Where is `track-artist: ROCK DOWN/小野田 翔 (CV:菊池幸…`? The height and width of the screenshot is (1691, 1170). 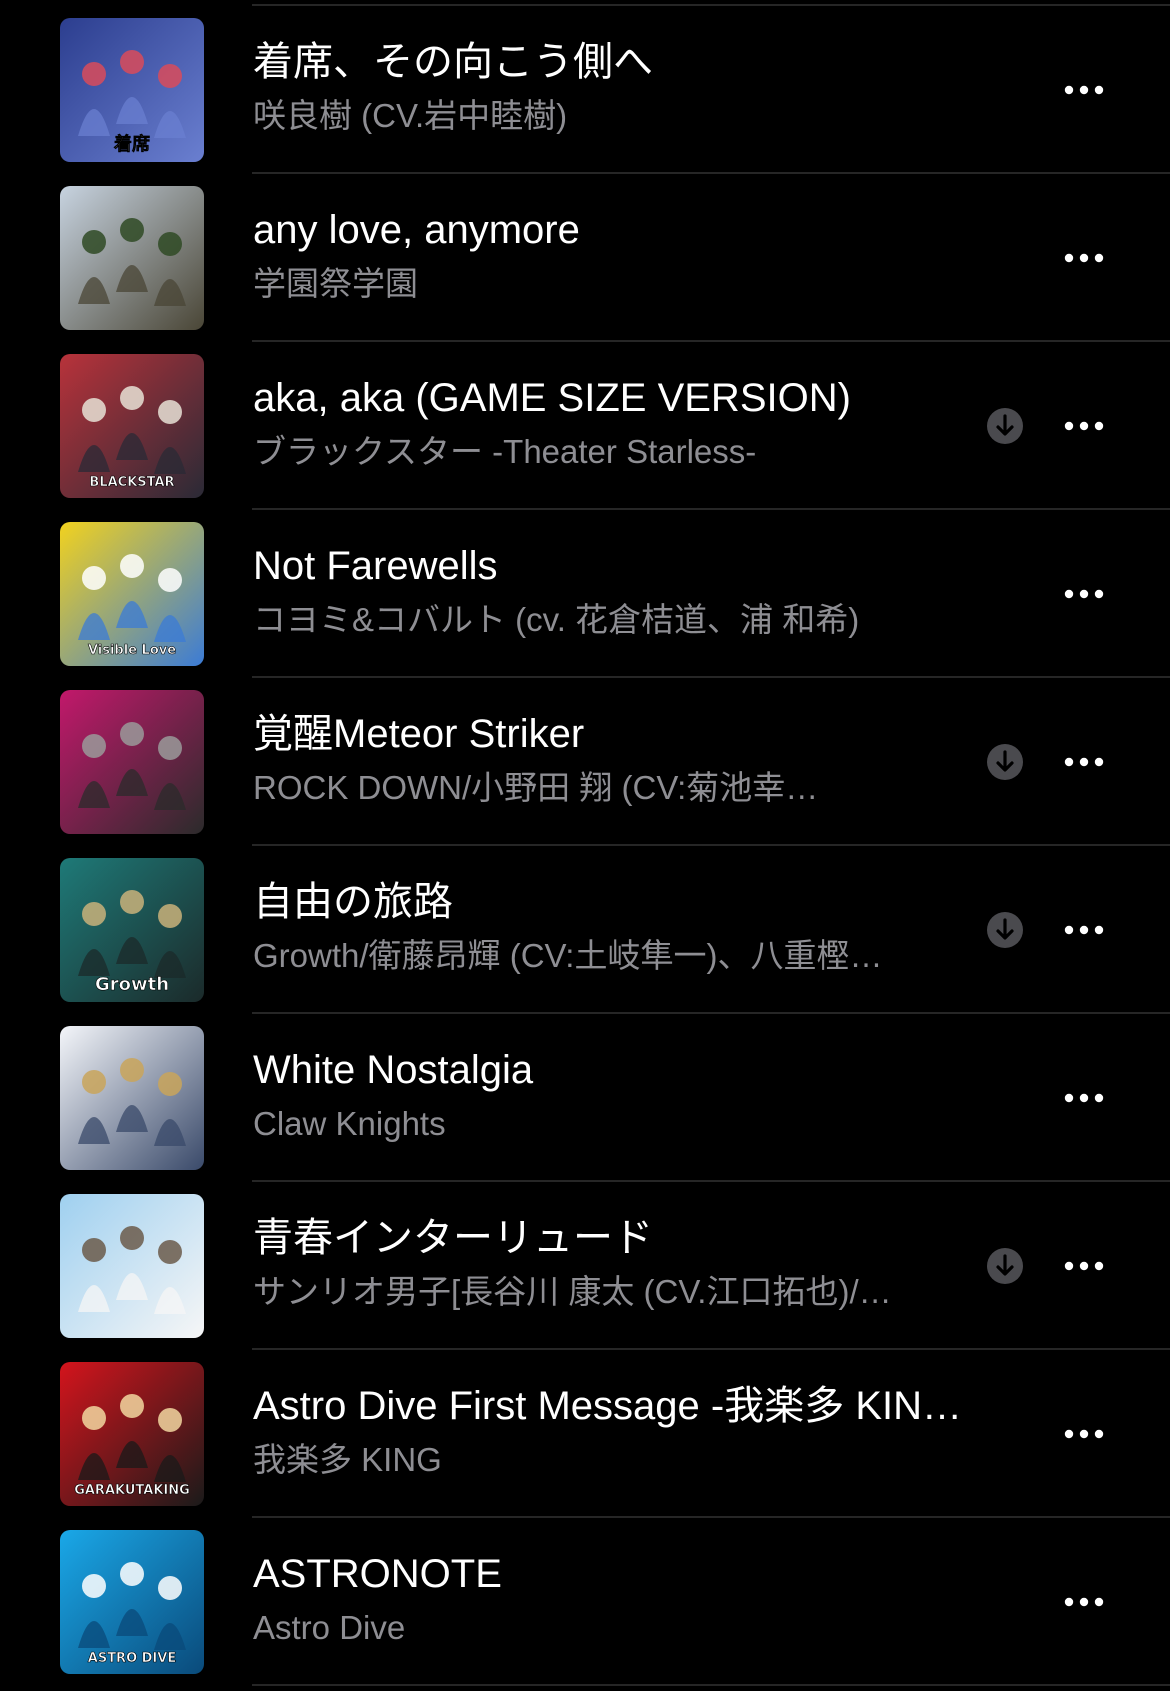 track-artist: ROCK DOWN/小野田 翔 (CV:菊池幸… is located at coordinates (536, 787).